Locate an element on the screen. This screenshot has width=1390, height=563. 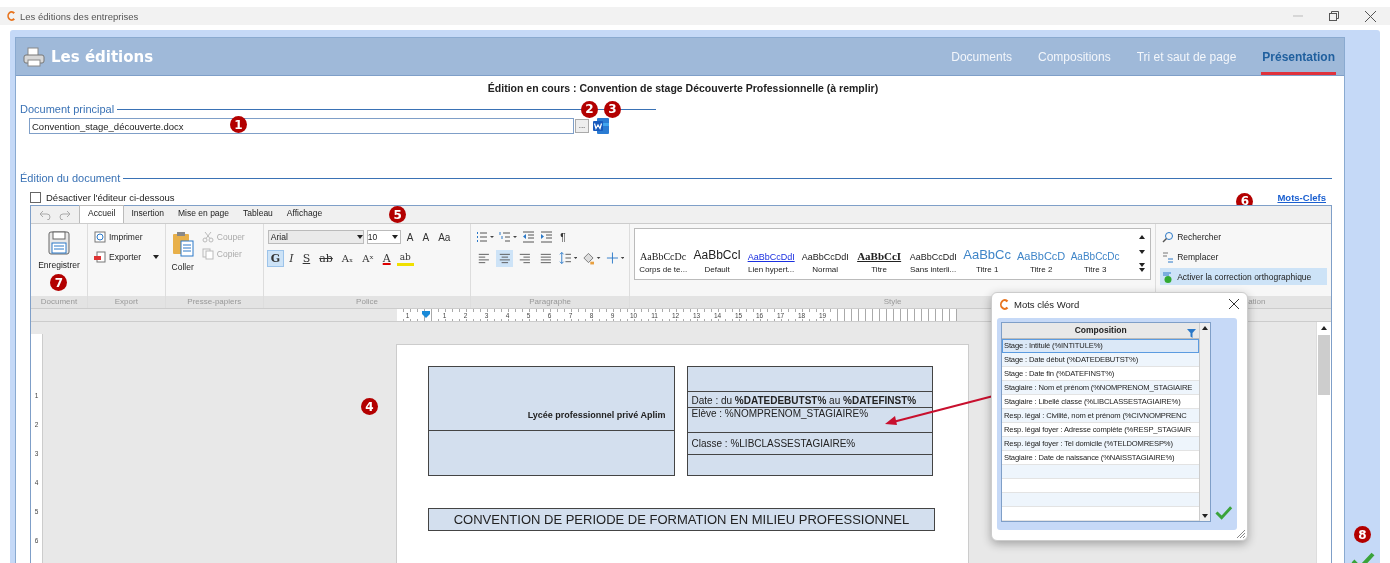
scroll-thumb is located at coordinates (1324, 365).